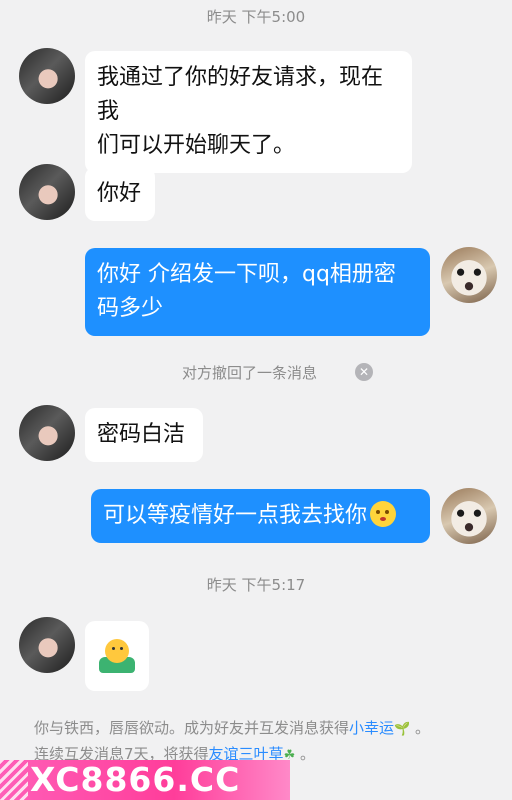 Image resolution: width=512 pixels, height=800 pixels. What do you see at coordinates (364, 372) in the screenshot?
I see `close-icon: ✕` at bounding box center [364, 372].